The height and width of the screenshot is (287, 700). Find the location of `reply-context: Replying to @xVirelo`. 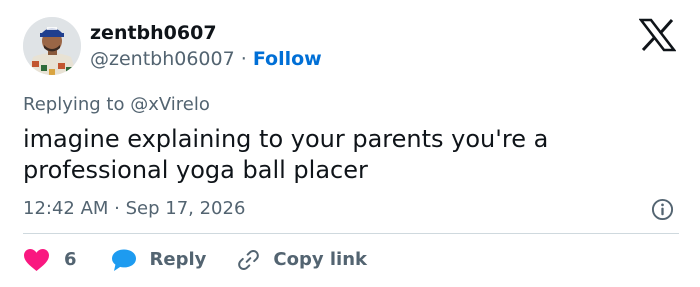

reply-context: Replying to @xVirelo is located at coordinates (116, 105).